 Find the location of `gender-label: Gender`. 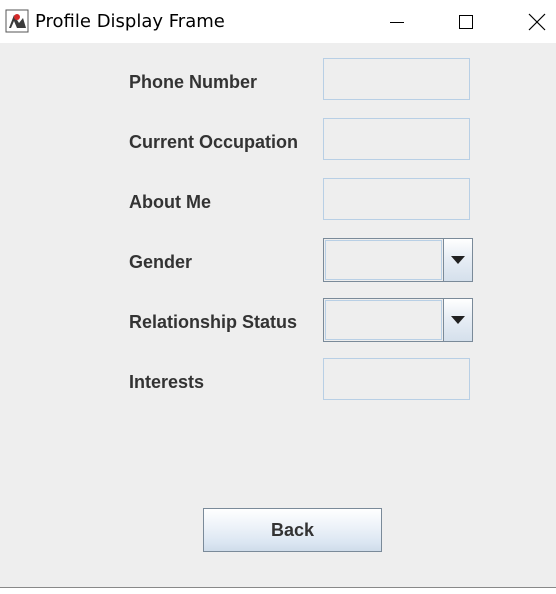

gender-label: Gender is located at coordinates (161, 262).